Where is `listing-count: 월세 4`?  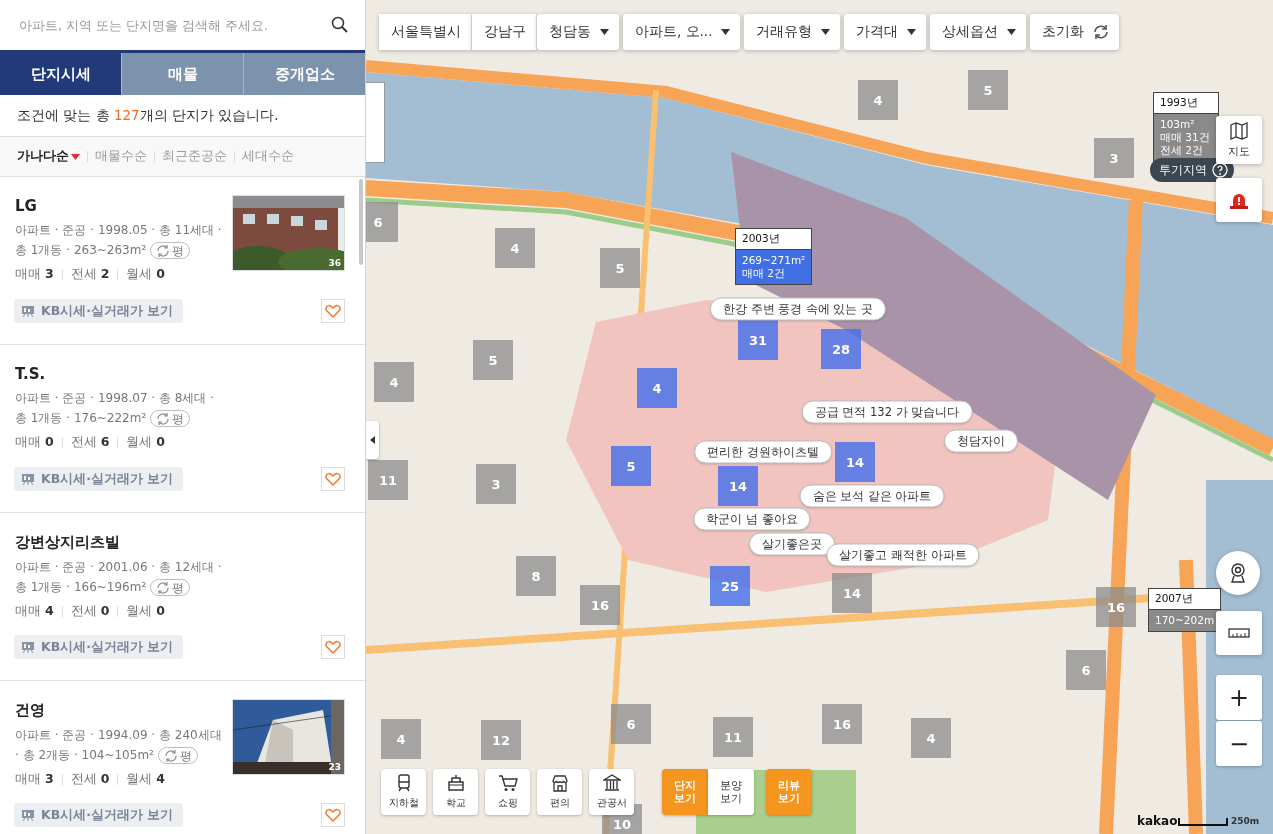 listing-count: 월세 4 is located at coordinates (146, 779).